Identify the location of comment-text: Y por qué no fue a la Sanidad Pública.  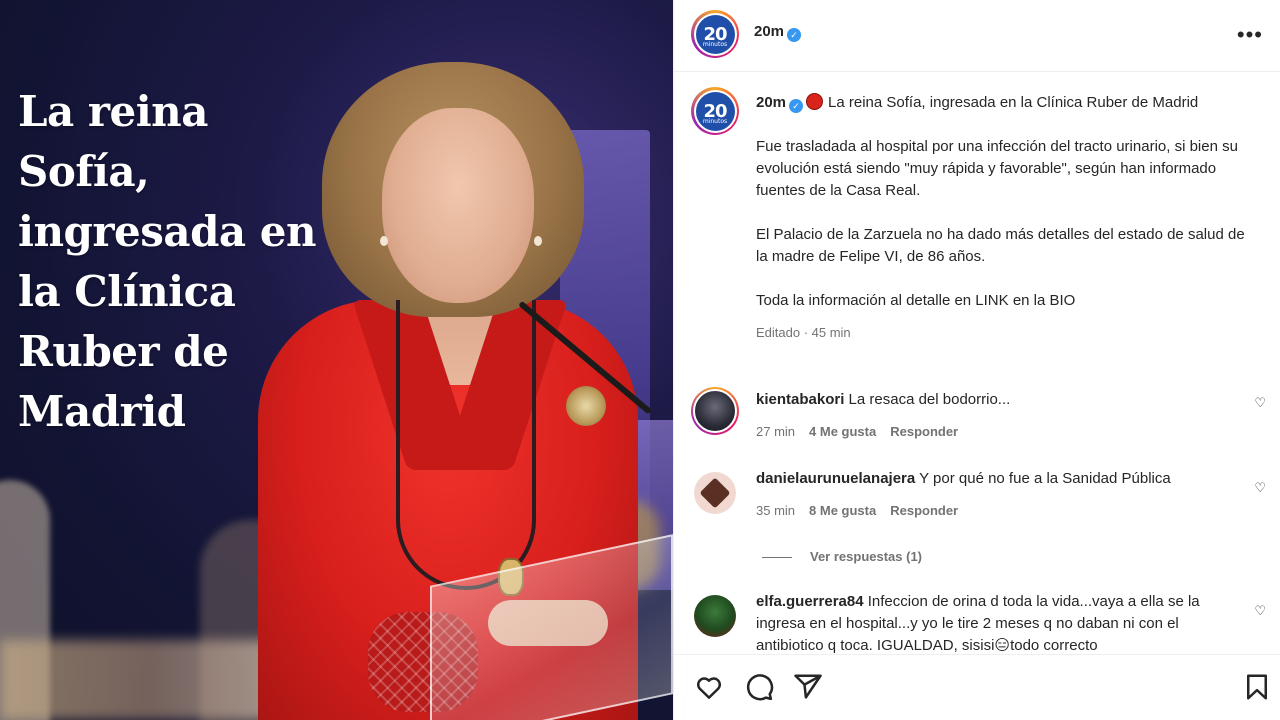
(1045, 478).